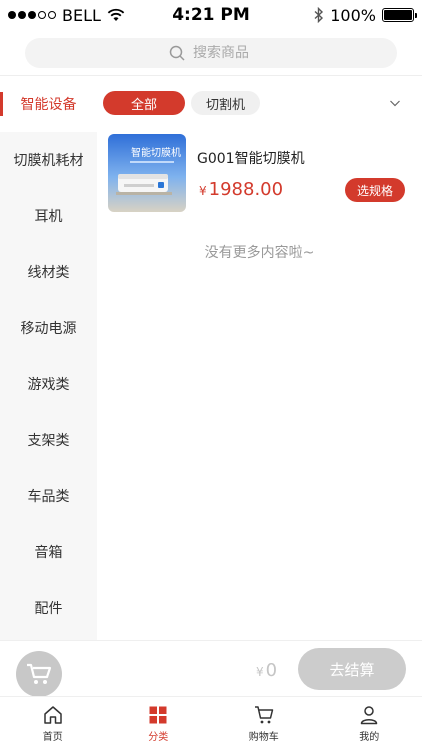  What do you see at coordinates (246, 189) in the screenshot?
I see `price-value: 1988.00` at bounding box center [246, 189].